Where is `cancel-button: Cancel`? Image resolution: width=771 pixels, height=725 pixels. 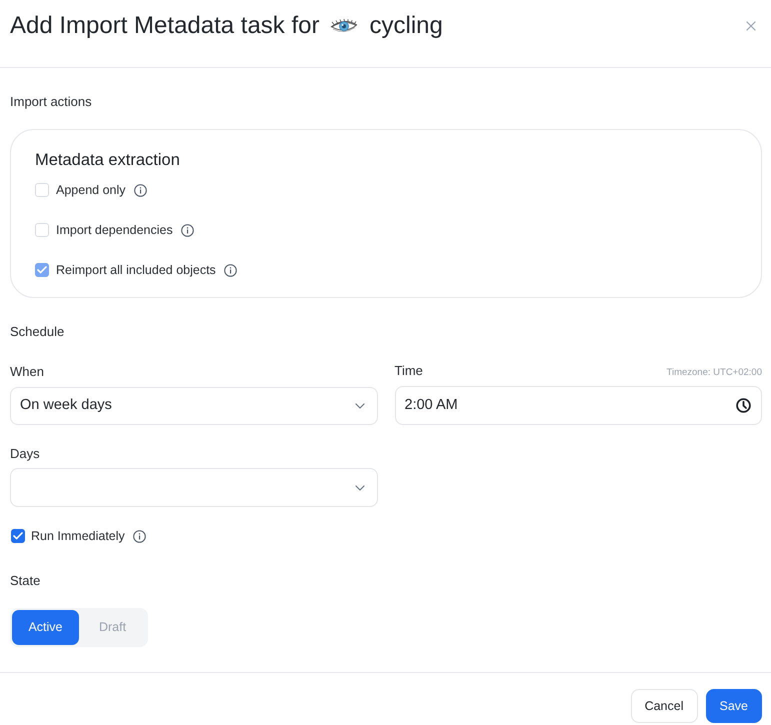
cancel-button: Cancel is located at coordinates (664, 706).